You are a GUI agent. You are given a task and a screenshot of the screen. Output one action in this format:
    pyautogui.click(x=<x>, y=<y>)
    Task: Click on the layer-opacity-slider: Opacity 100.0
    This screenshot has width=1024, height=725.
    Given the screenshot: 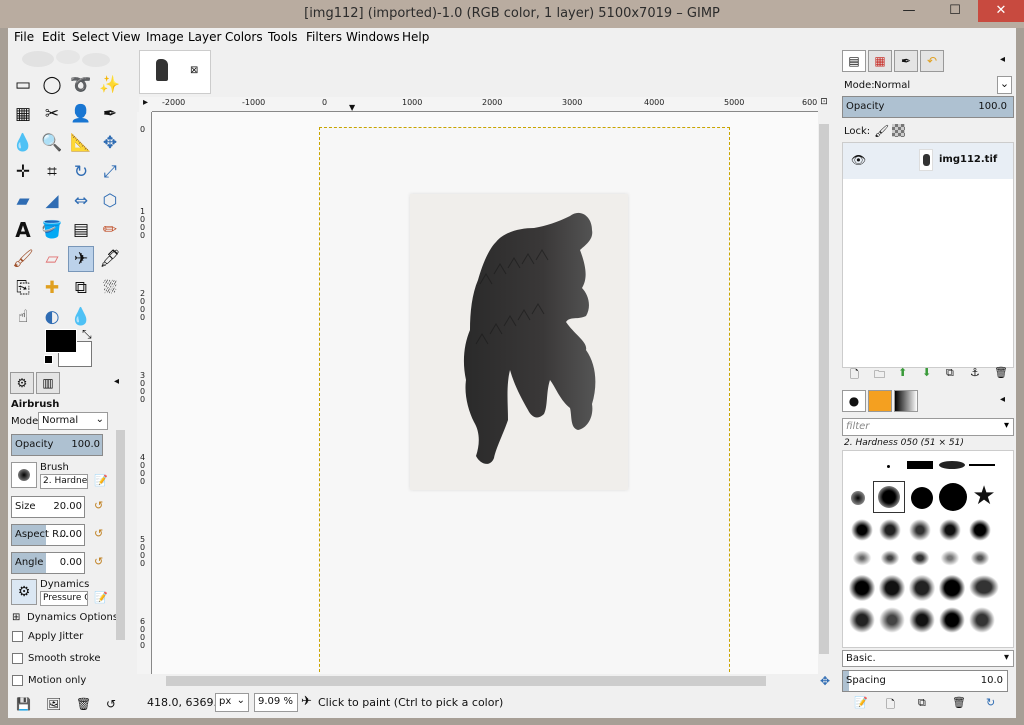 What is the action you would take?
    pyautogui.click(x=928, y=107)
    